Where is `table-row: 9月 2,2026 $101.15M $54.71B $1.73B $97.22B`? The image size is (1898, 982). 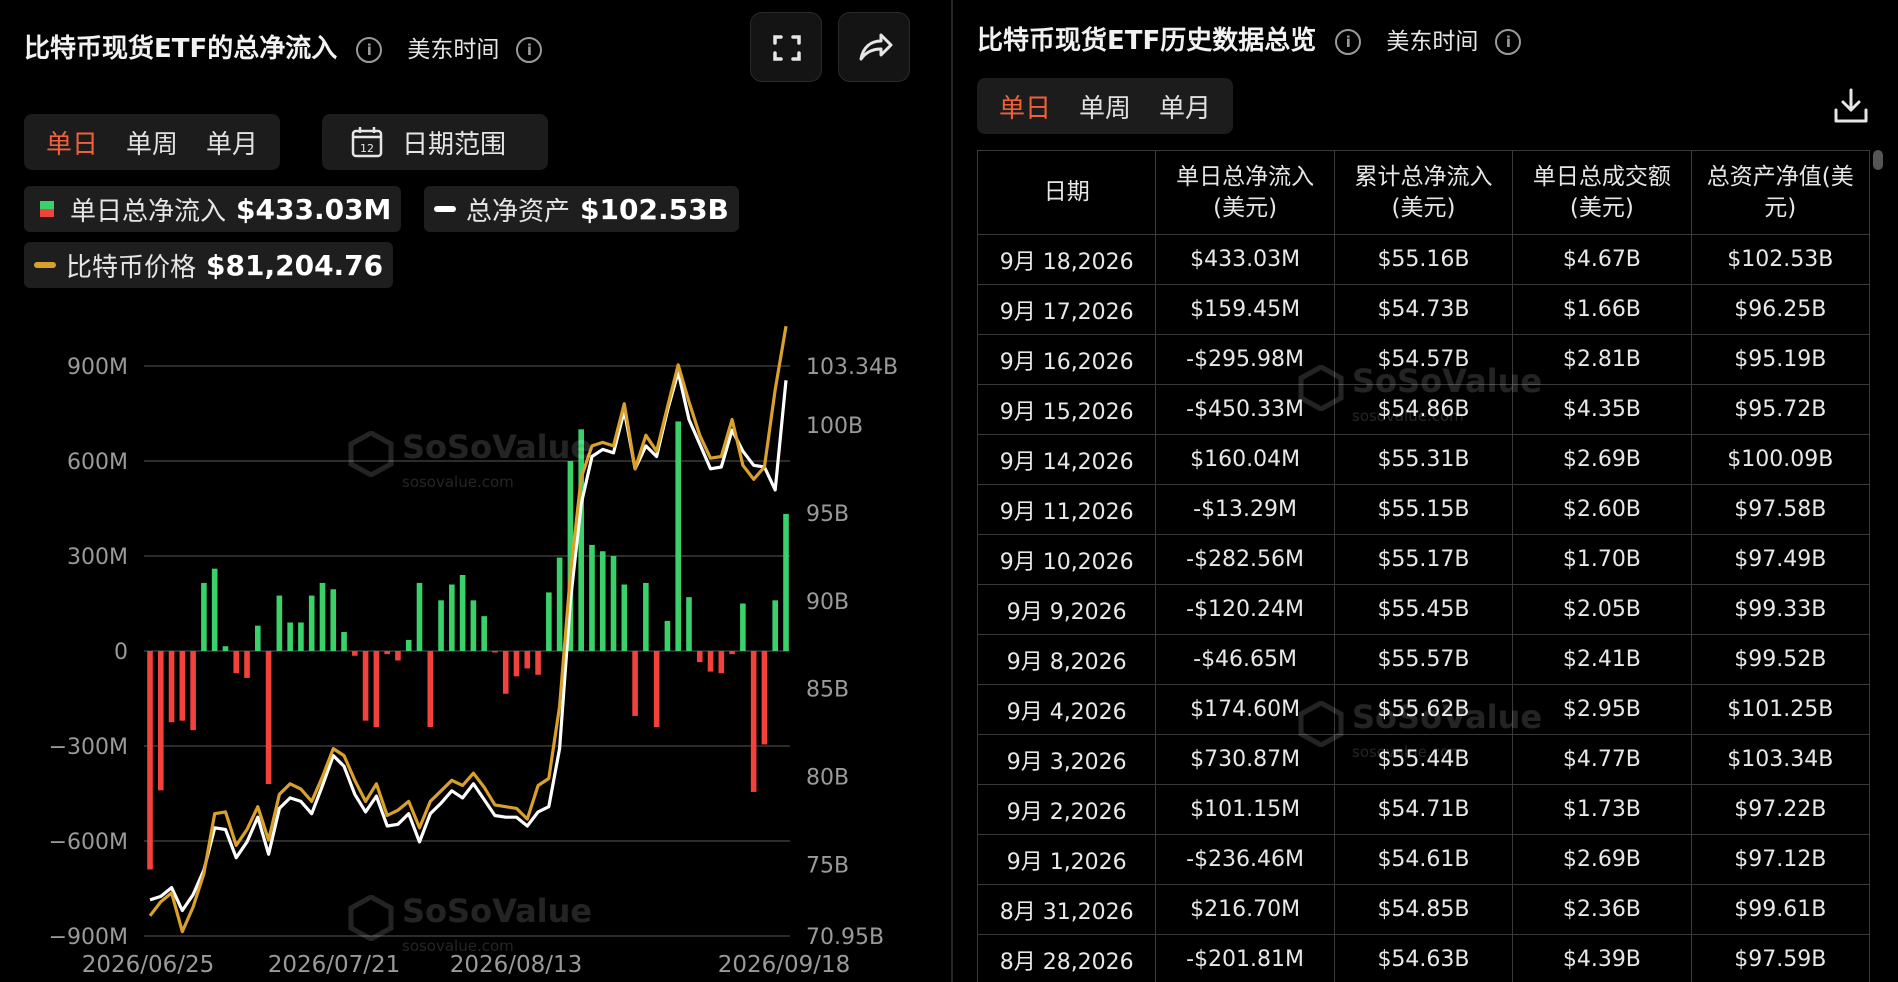 table-row: 9月 2,2026 $101.15M $54.71B $1.73B $97.22B is located at coordinates (1423, 809).